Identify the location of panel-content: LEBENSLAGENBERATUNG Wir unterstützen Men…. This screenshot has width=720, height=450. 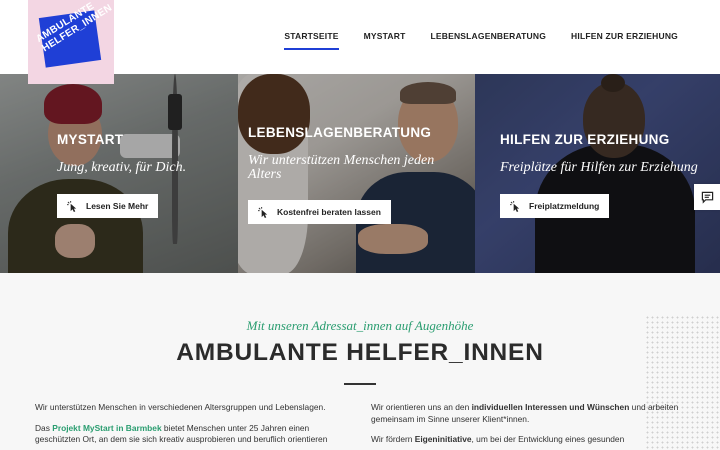
(356, 173).